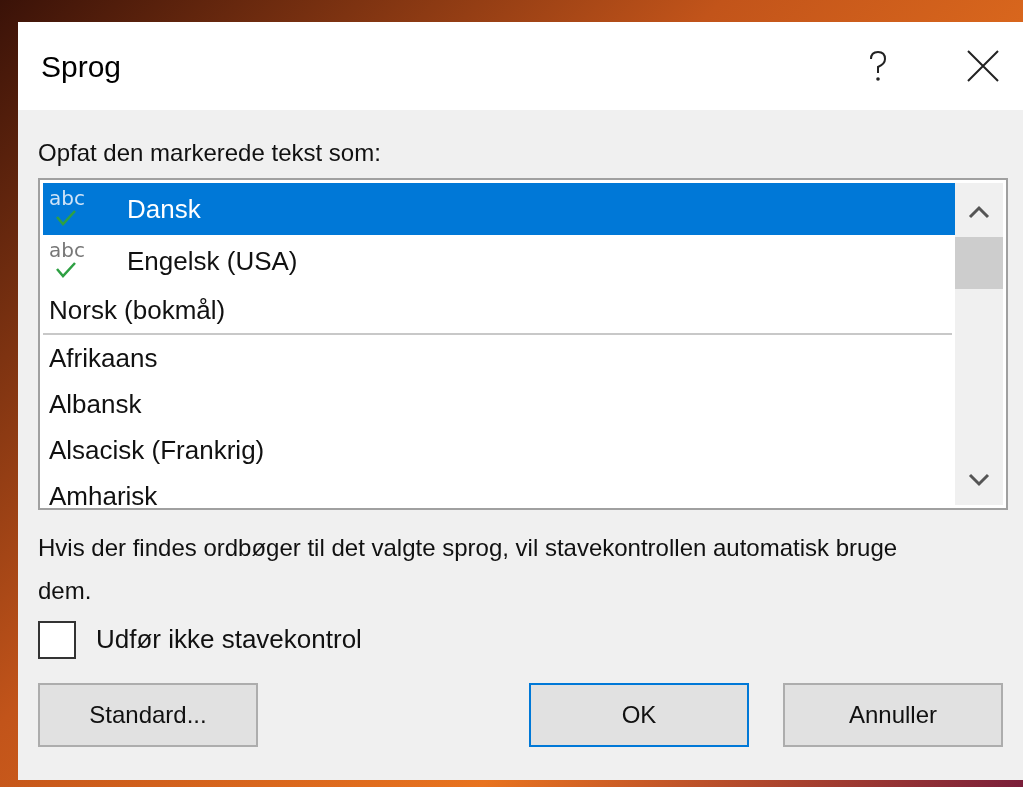  What do you see at coordinates (499, 450) in the screenshot?
I see `language-item: Alsacisk (Frankrig)` at bounding box center [499, 450].